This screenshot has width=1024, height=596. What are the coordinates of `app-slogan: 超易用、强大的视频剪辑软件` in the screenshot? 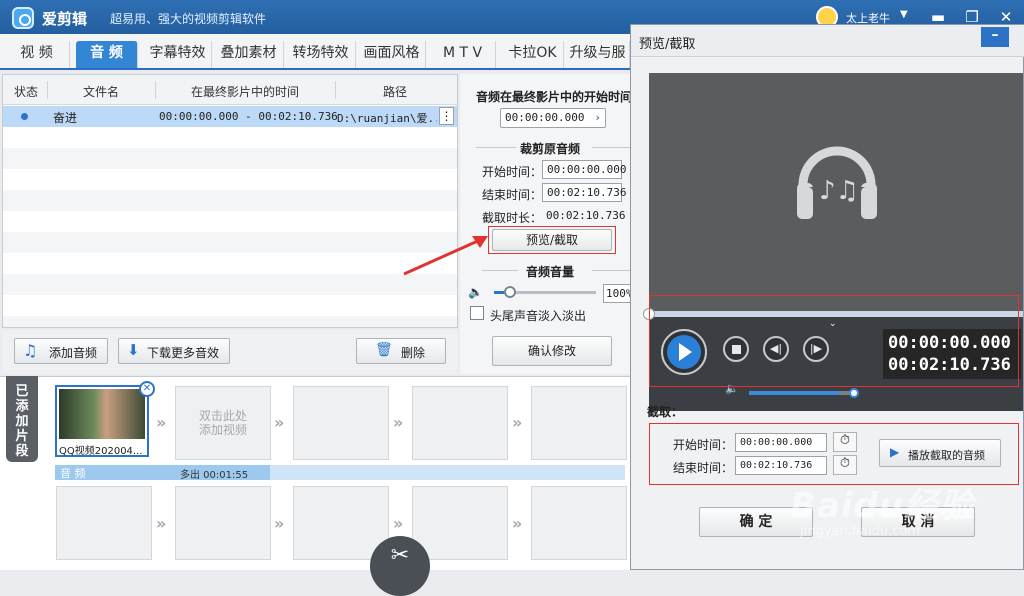 It's located at (188, 19).